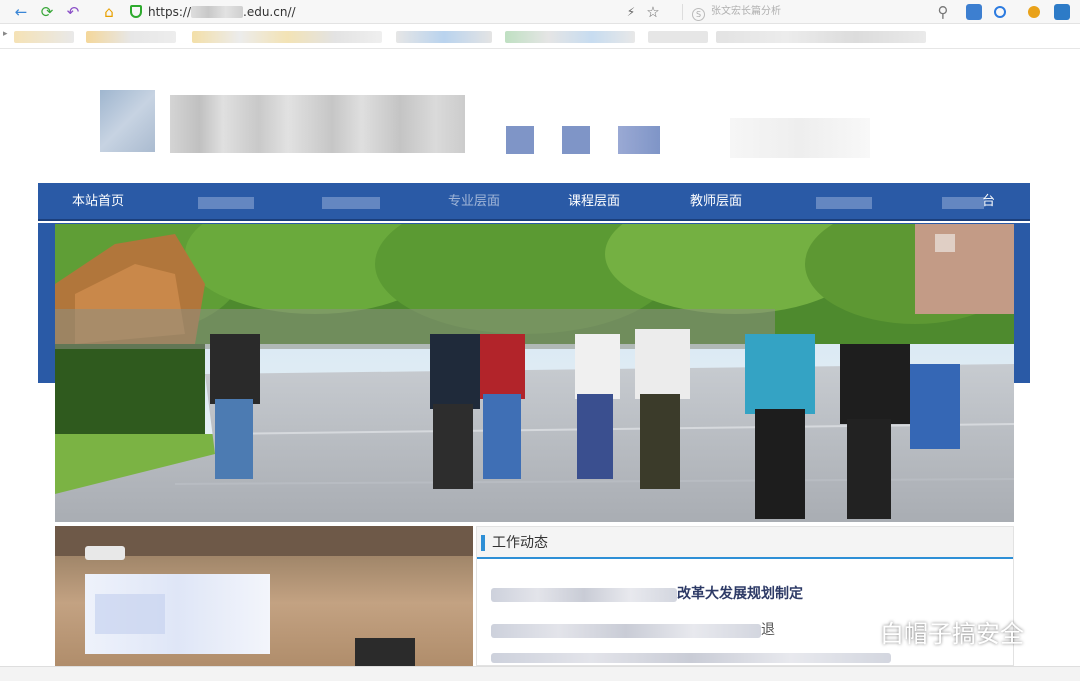 This screenshot has width=1080, height=681. I want to click on news-header: 工作动态, so click(745, 543).